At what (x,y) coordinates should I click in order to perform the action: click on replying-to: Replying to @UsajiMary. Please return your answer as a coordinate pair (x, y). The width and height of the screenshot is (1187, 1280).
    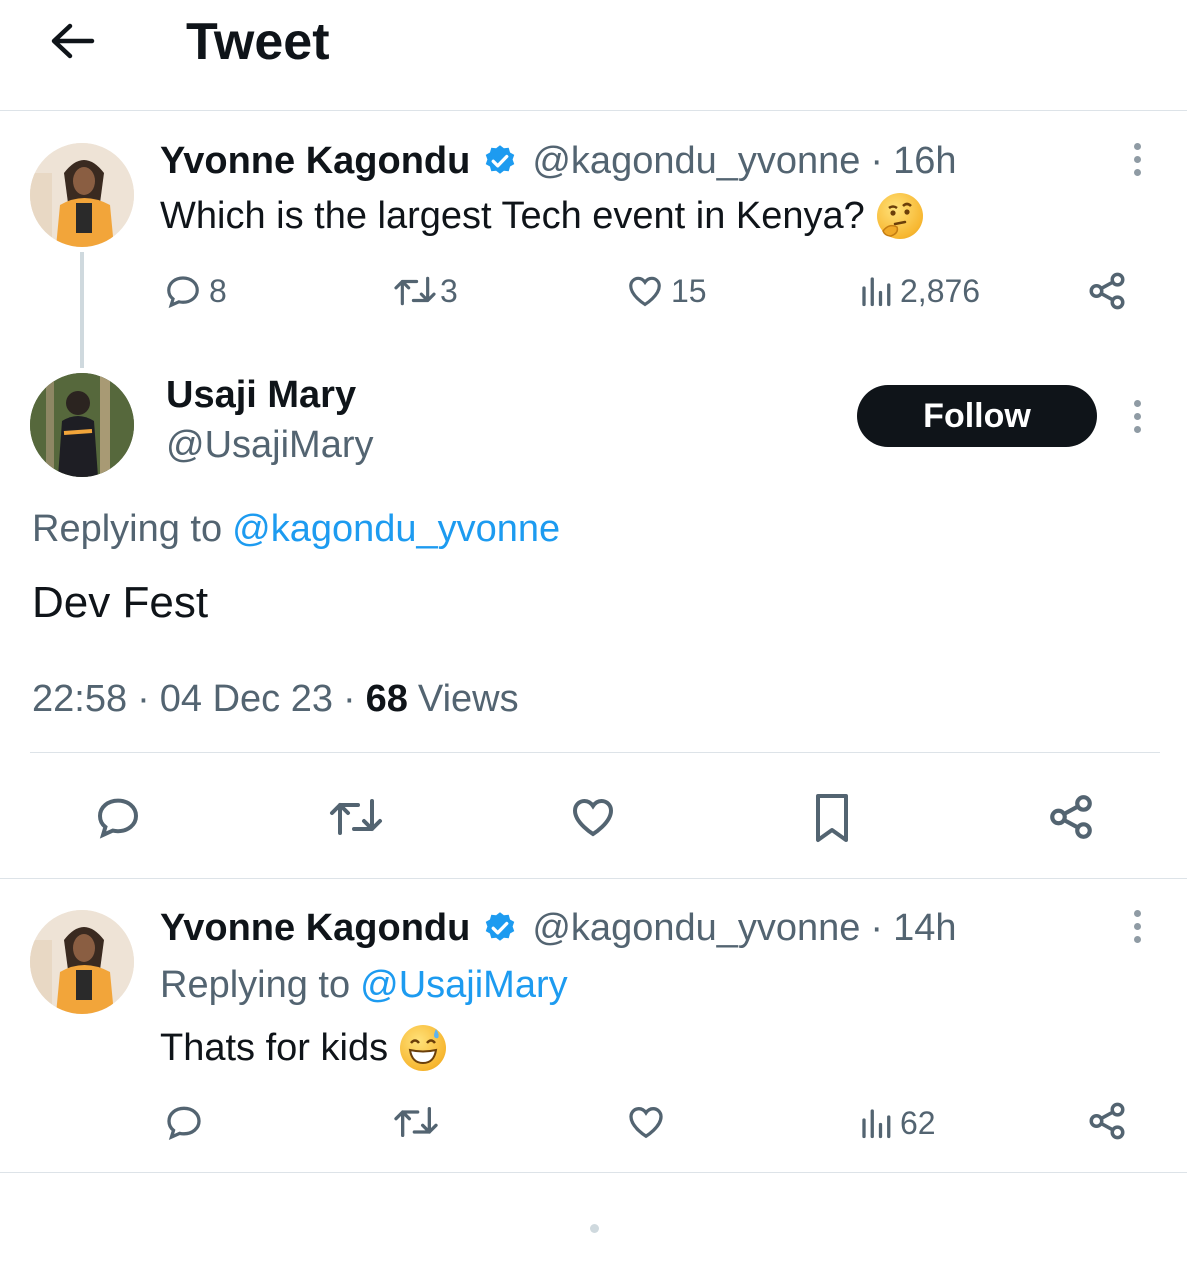
    Looking at the image, I should click on (364, 985).